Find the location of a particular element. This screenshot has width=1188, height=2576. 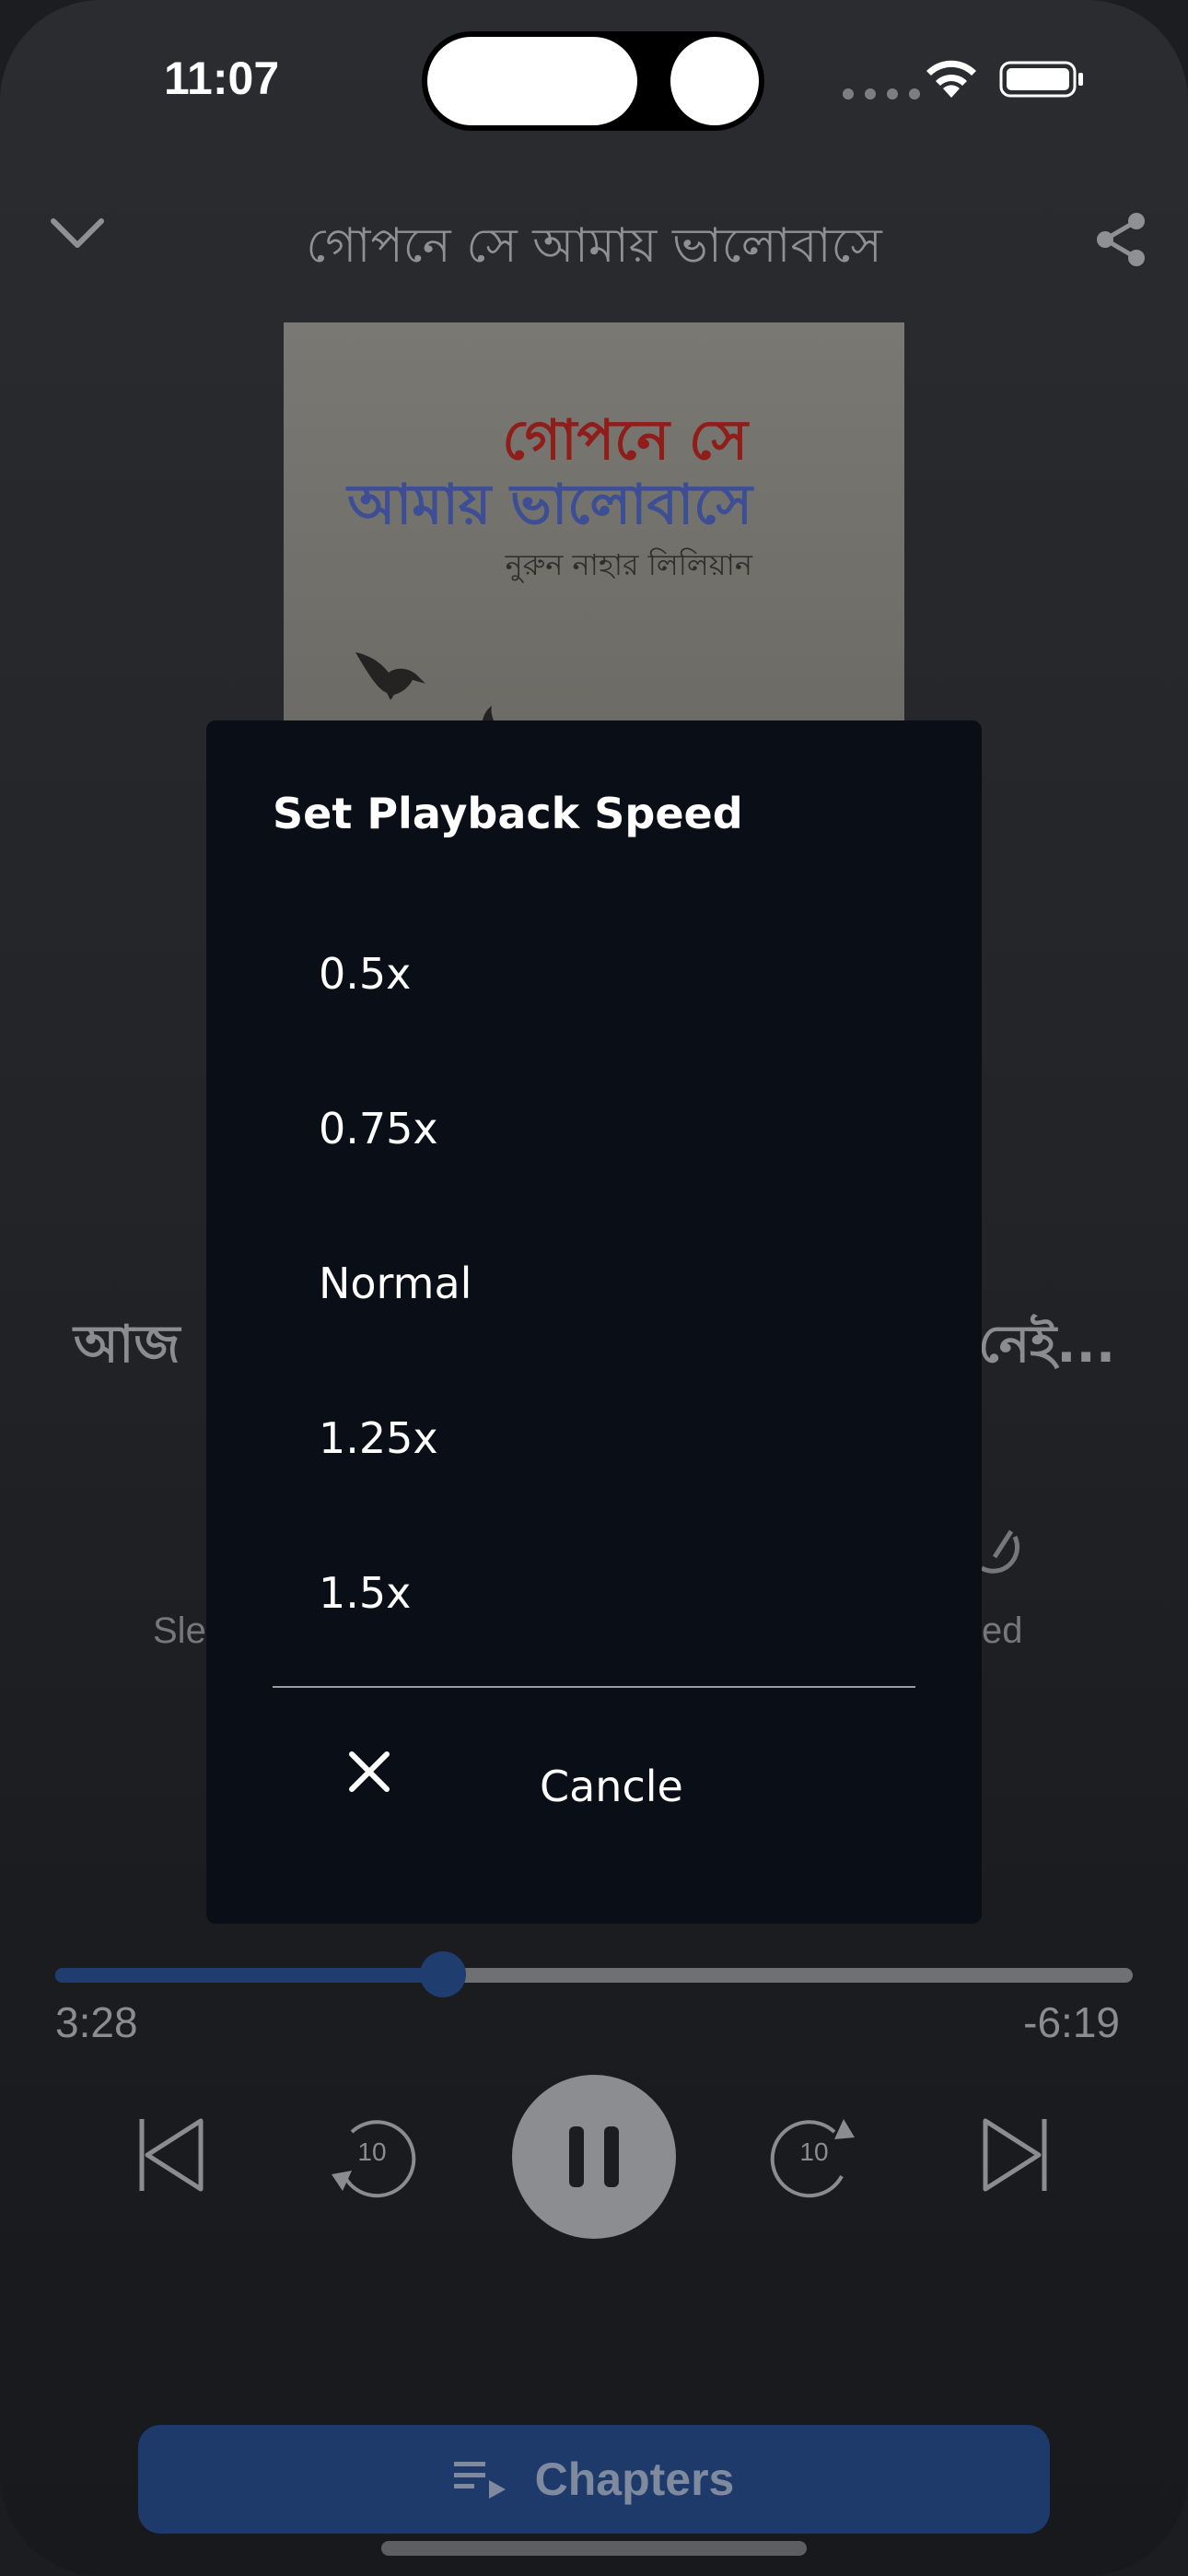

rewind-10-button: 10 is located at coordinates (372, 2156).